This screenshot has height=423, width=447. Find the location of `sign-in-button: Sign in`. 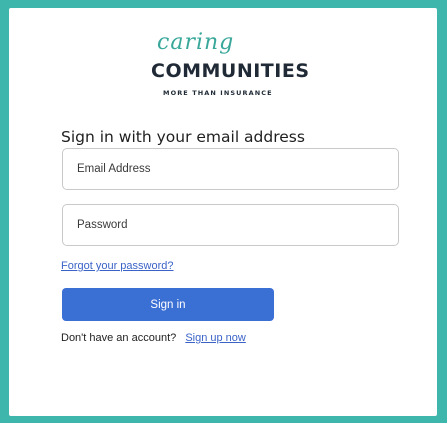

sign-in-button: Sign in is located at coordinates (168, 304).